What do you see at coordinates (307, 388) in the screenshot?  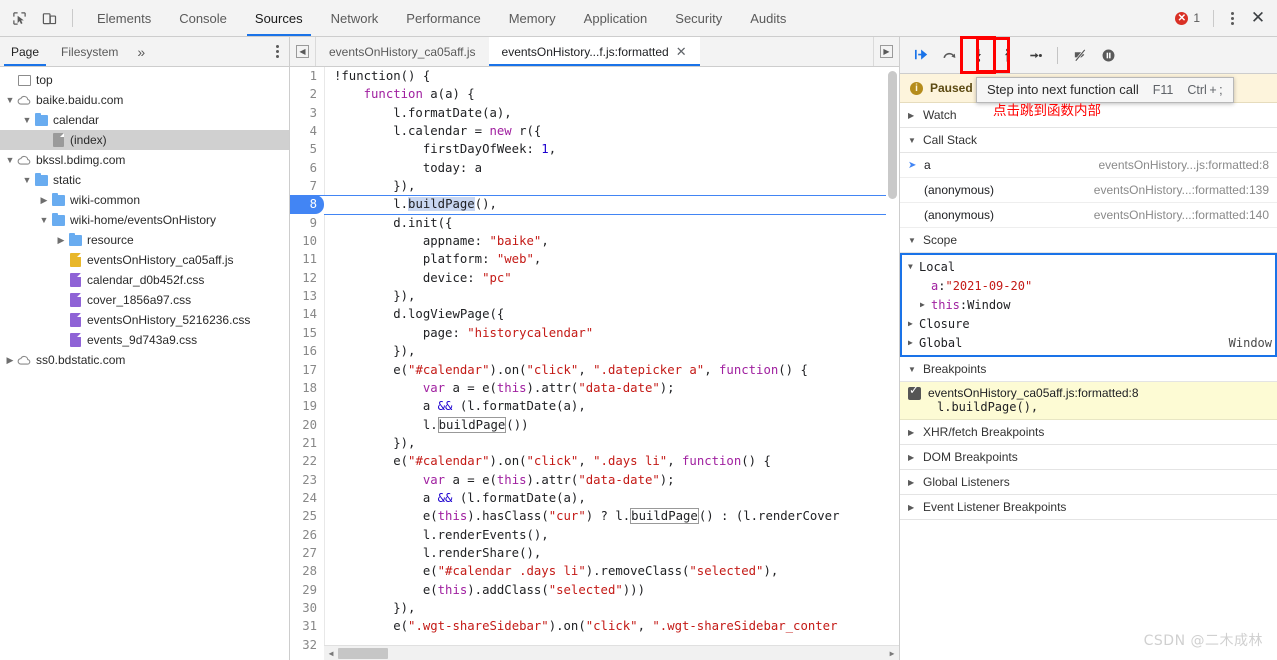 I see `line-number: 18` at bounding box center [307, 388].